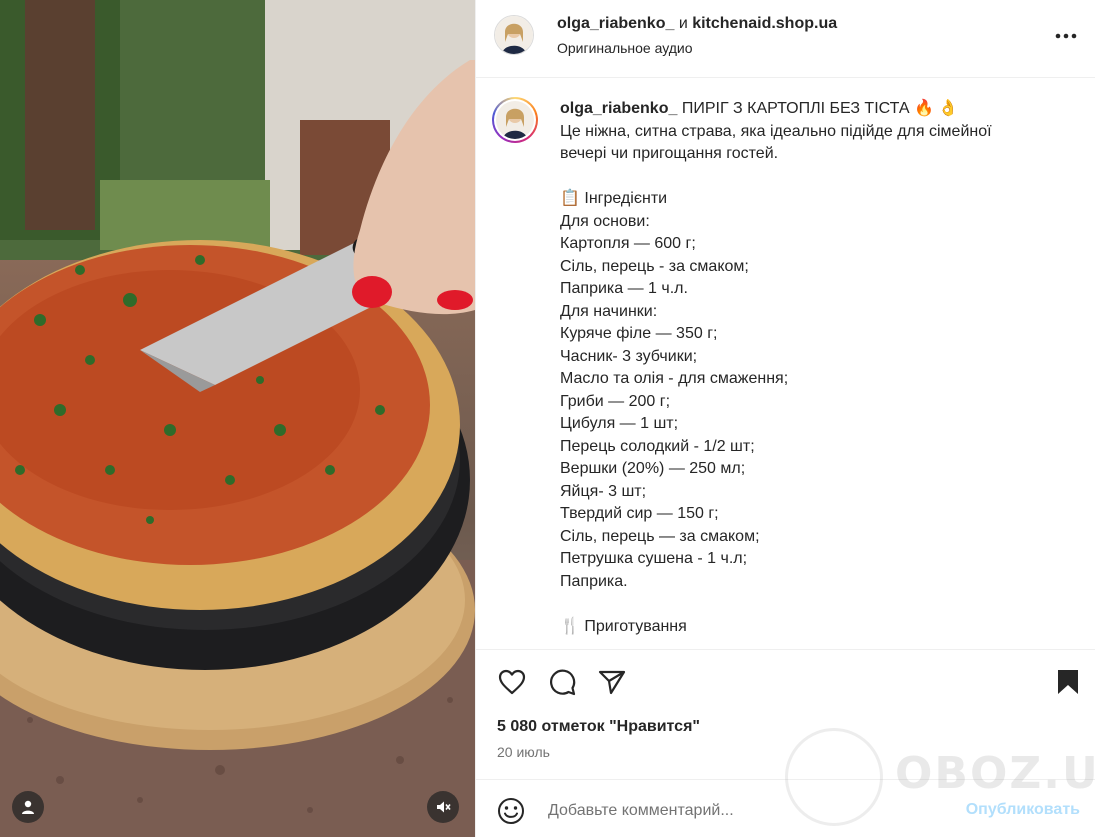  I want to click on caption-line: Вершки (20%) — 250 мл;, so click(653, 468).